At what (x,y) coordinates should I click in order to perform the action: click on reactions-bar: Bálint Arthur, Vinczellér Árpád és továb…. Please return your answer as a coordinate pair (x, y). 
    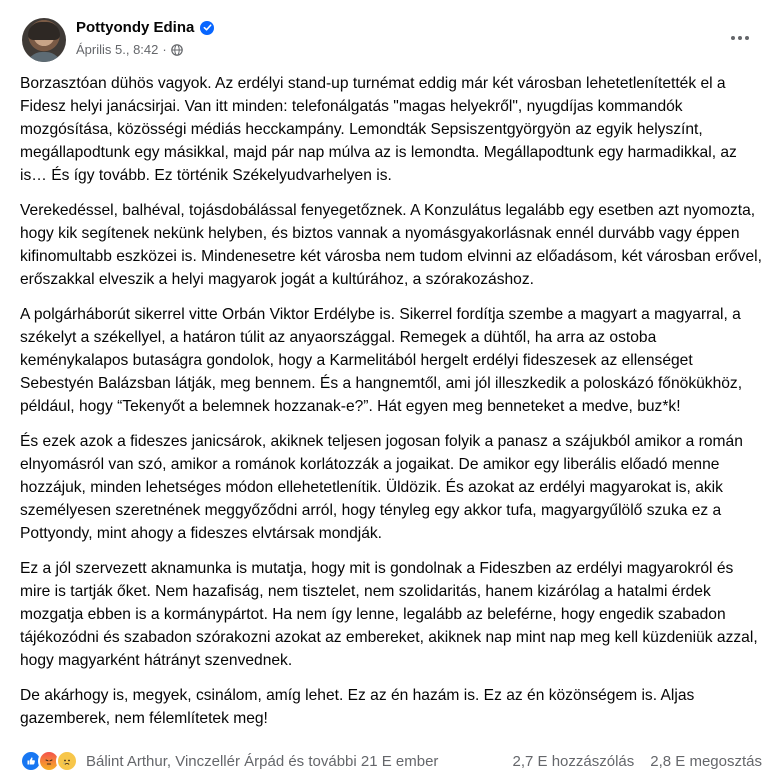
    Looking at the image, I should click on (391, 761).